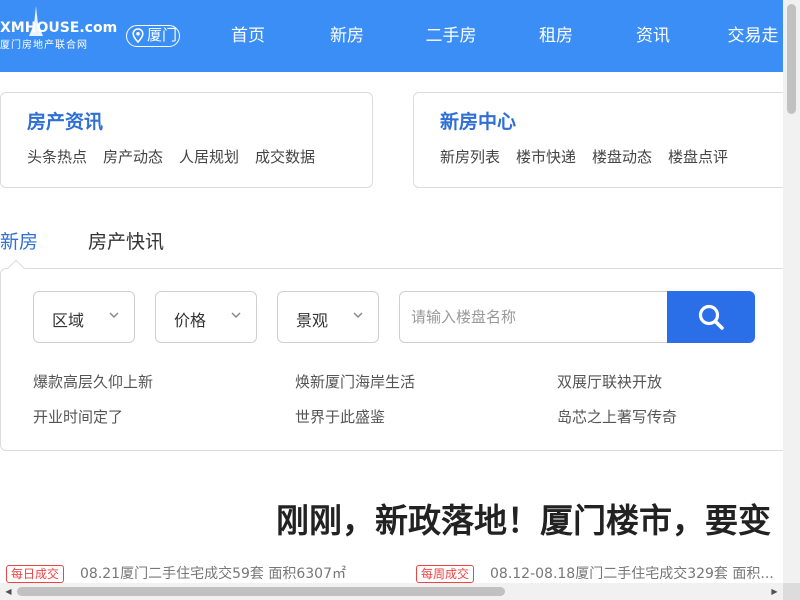  Describe the element at coordinates (609, 381) in the screenshot. I see `hot-link: 双展厅联袂开放` at that location.